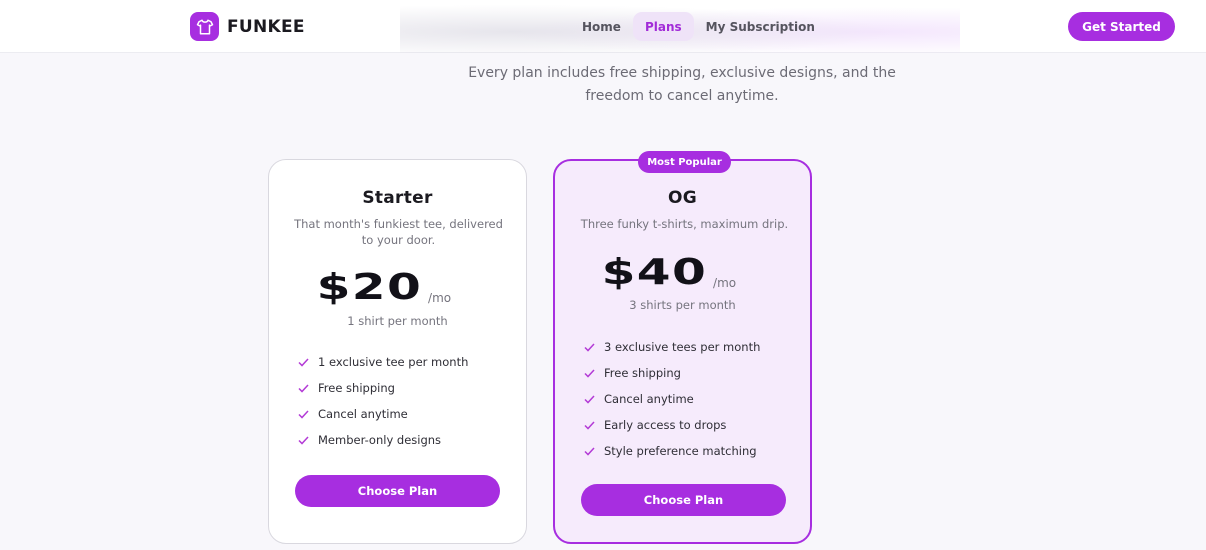 This screenshot has height=550, width=1206. I want to click on feature-text: Style preference matching, so click(680, 451).